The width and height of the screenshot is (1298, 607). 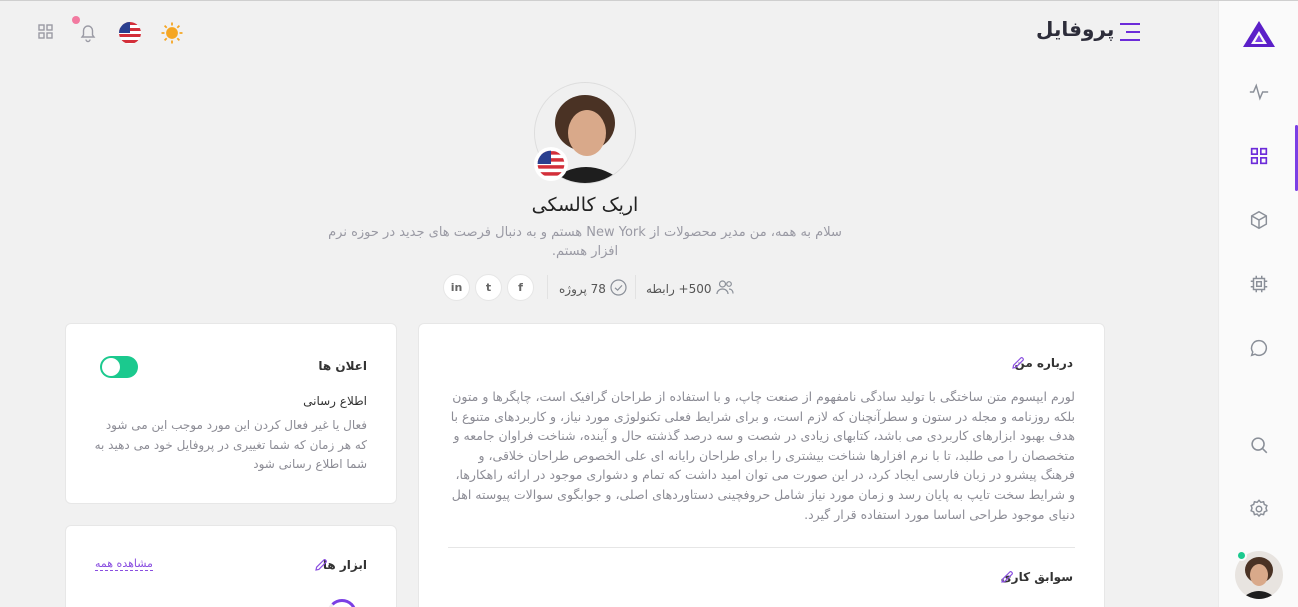 I want to click on connections-label: 500+ رابطه, so click(x=679, y=288).